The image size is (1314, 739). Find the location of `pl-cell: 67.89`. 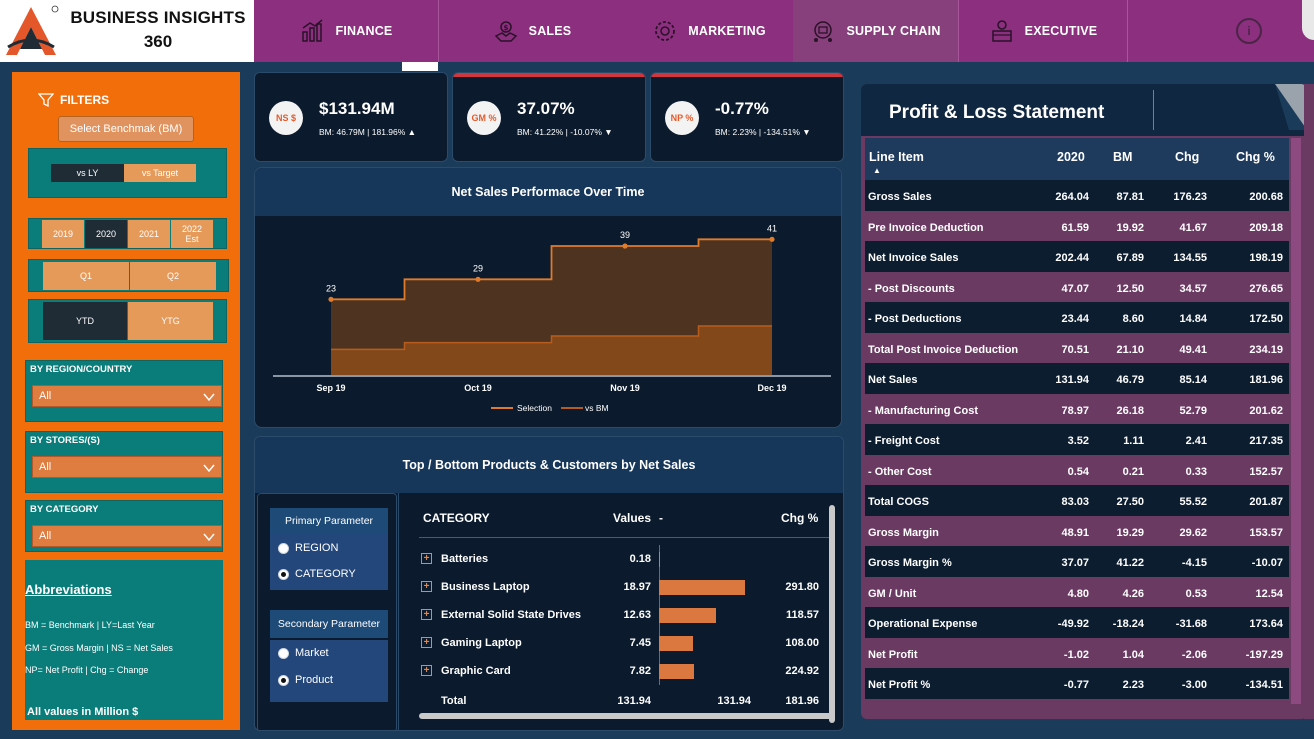

pl-cell: 67.89 is located at coordinates (1130, 258).